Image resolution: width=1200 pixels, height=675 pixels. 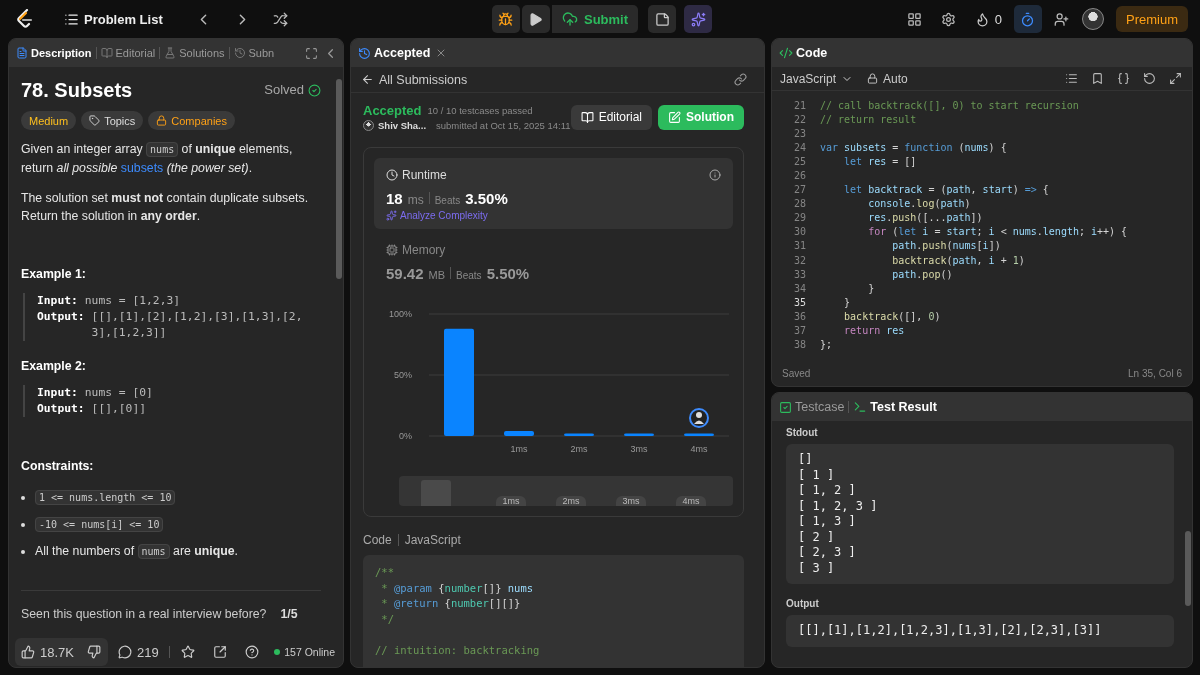 What do you see at coordinates (799, 134) in the screenshot?
I see `line-number: 23` at bounding box center [799, 134].